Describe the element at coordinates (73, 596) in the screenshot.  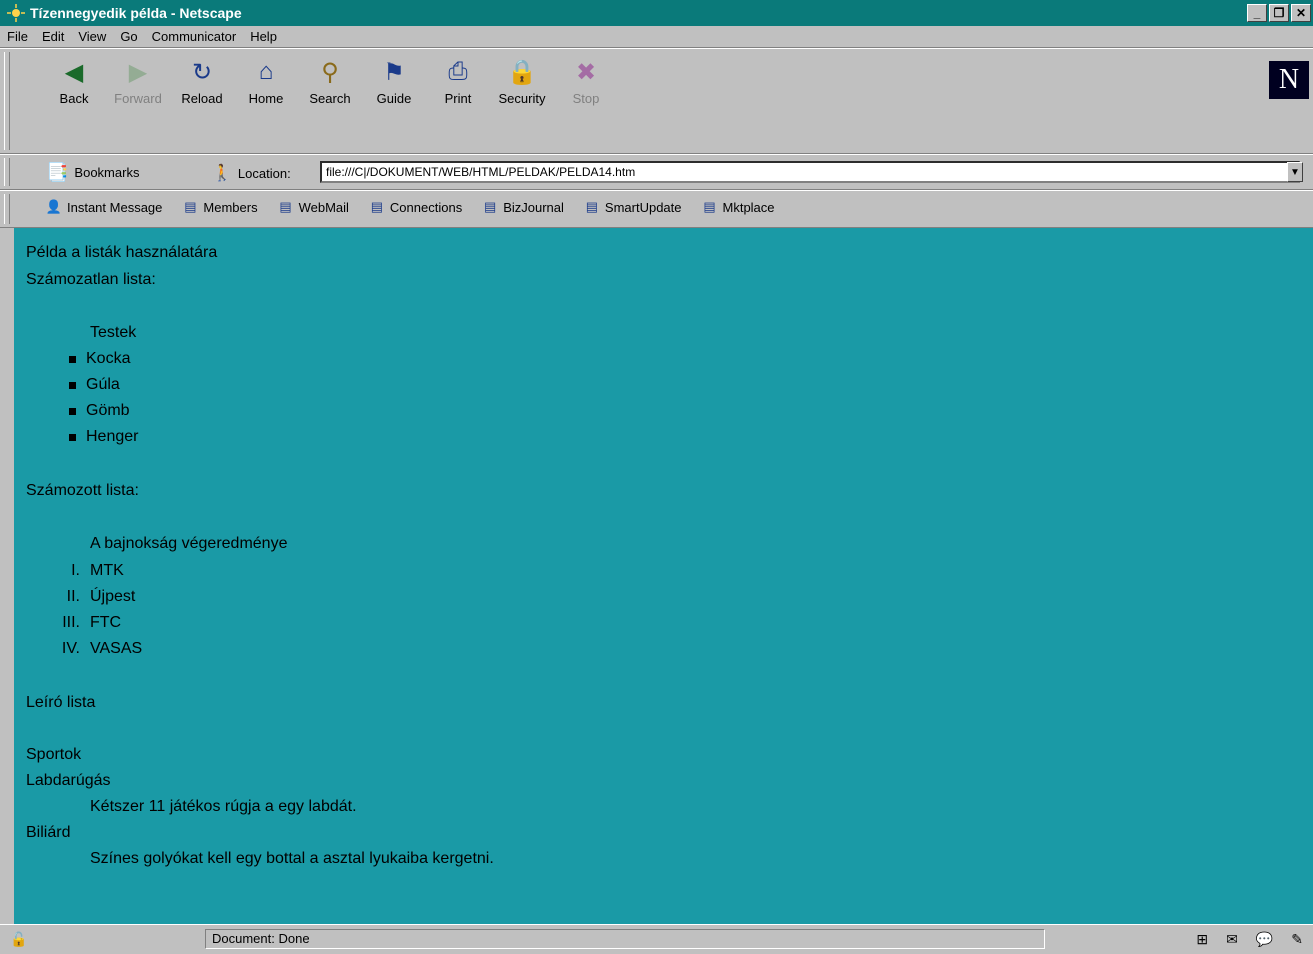
I see `list-item-number: II.` at that location.